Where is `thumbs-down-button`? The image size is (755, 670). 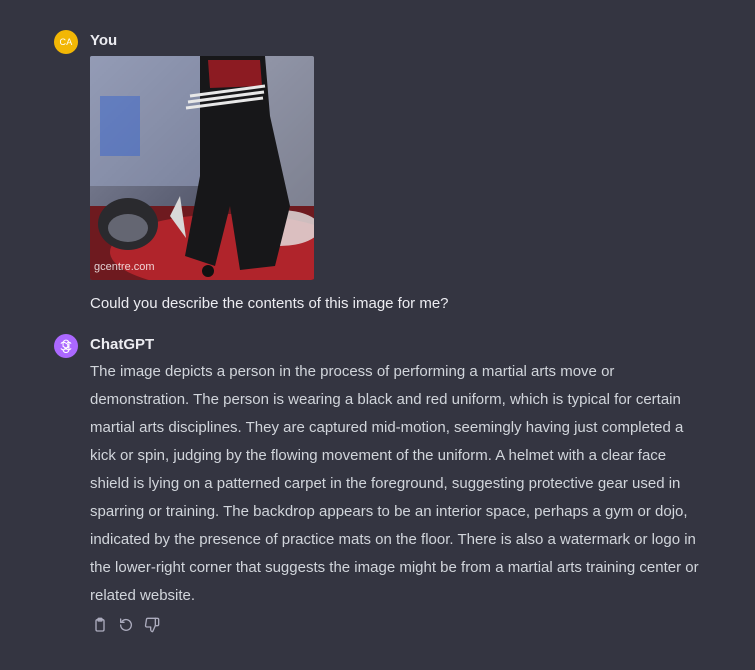
thumbs-down-button is located at coordinates (152, 625).